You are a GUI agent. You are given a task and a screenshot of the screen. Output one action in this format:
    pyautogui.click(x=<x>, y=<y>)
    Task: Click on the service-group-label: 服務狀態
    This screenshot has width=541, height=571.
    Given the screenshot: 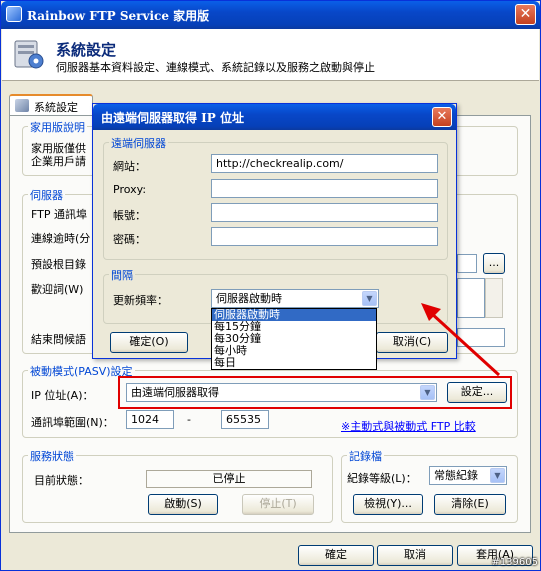 What is the action you would take?
    pyautogui.click(x=52, y=456)
    